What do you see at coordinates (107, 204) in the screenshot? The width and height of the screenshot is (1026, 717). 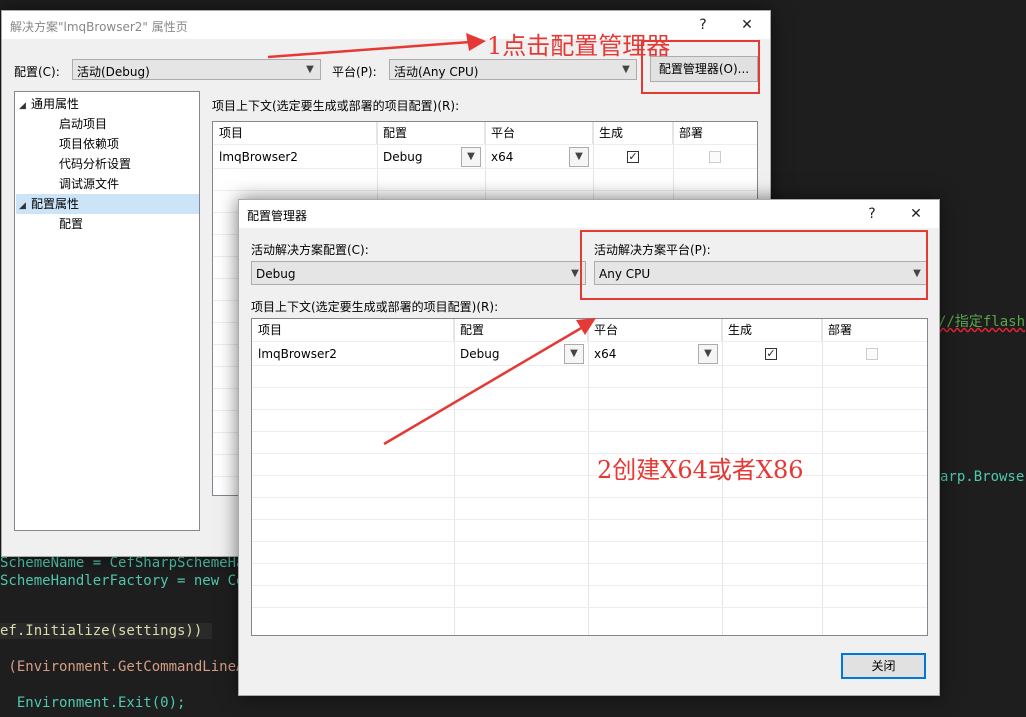 I see `tree-item-config-properties: ◢ 配置属性` at bounding box center [107, 204].